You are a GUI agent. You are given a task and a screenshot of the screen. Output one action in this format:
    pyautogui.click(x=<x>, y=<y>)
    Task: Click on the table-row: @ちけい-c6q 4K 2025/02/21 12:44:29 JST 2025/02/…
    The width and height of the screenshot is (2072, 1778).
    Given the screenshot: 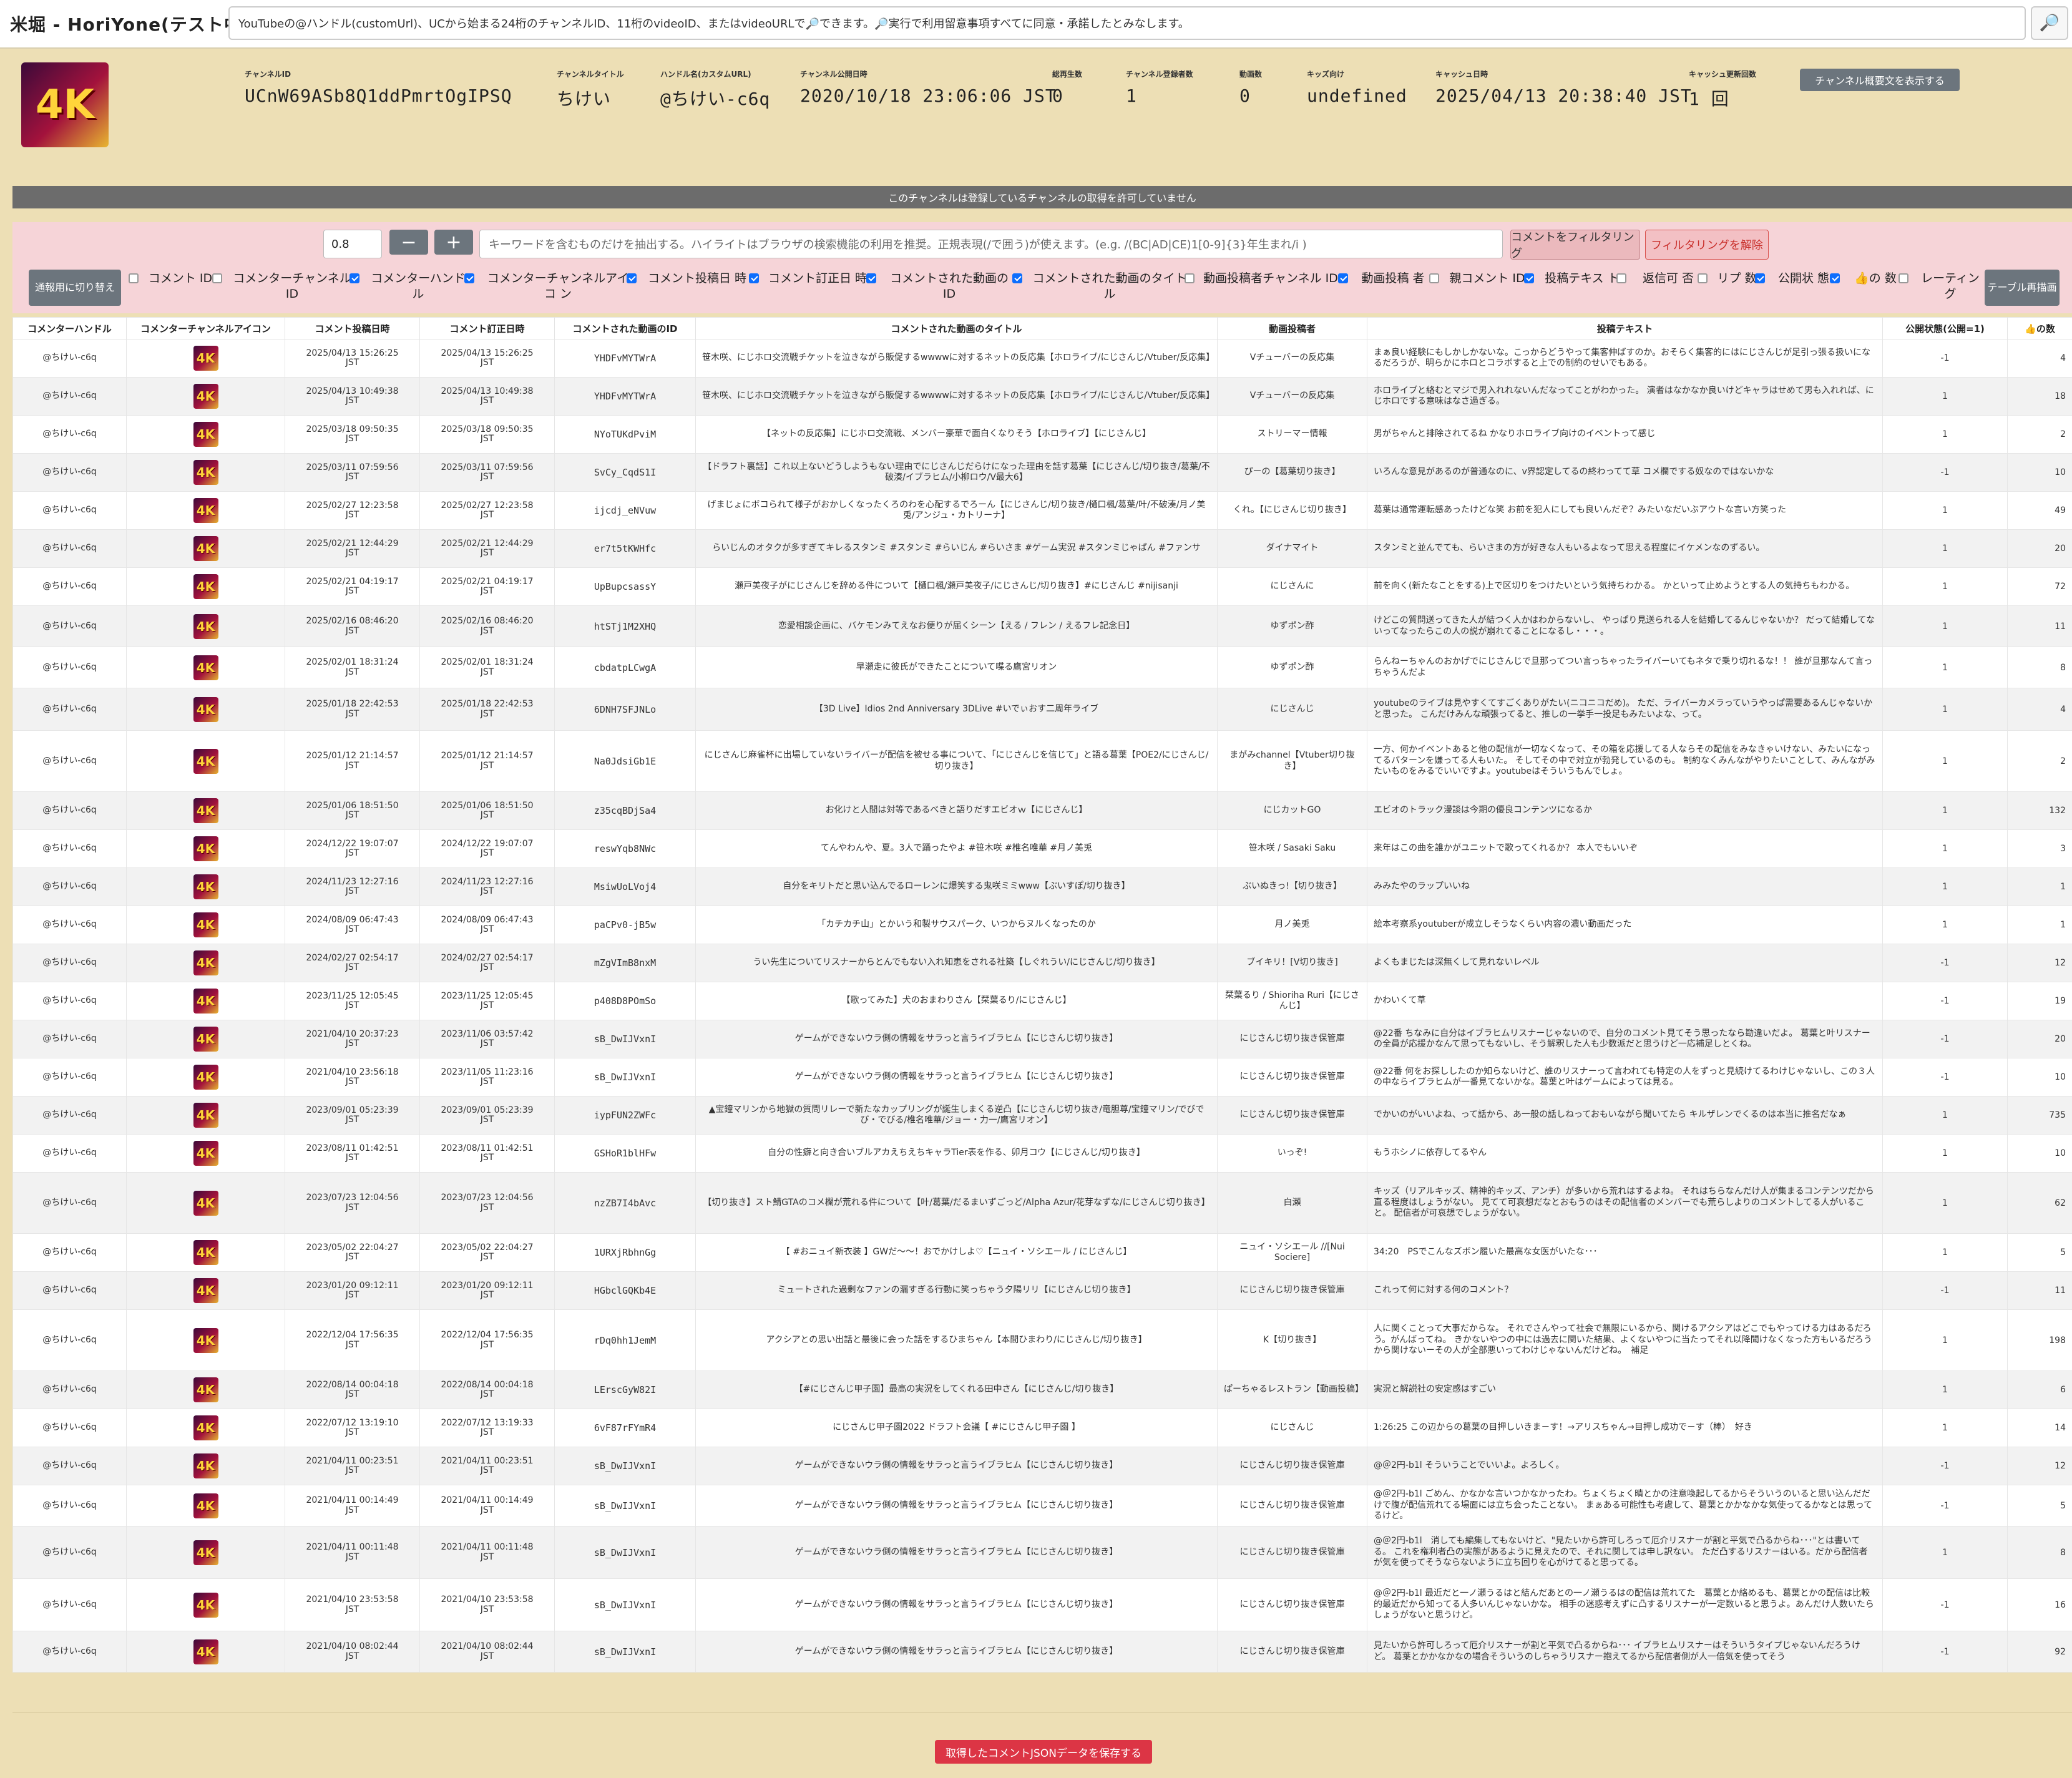 What is the action you would take?
    pyautogui.click(x=1042, y=548)
    